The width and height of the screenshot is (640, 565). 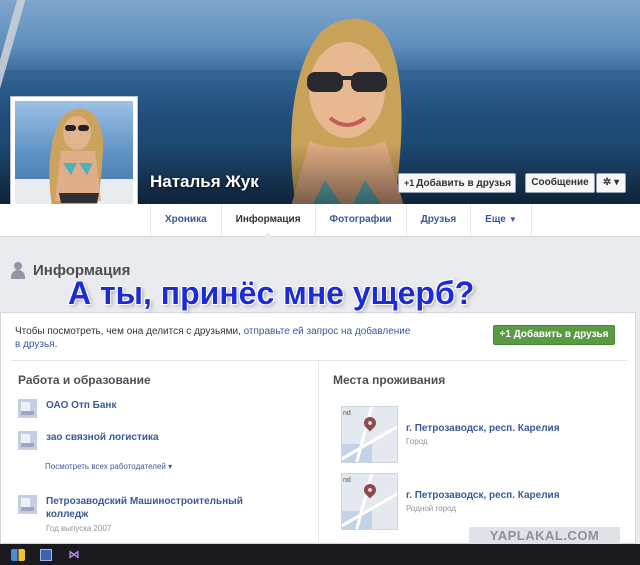 What do you see at coordinates (409, 183) in the screenshot?
I see `add-friend-icon: +1` at bounding box center [409, 183].